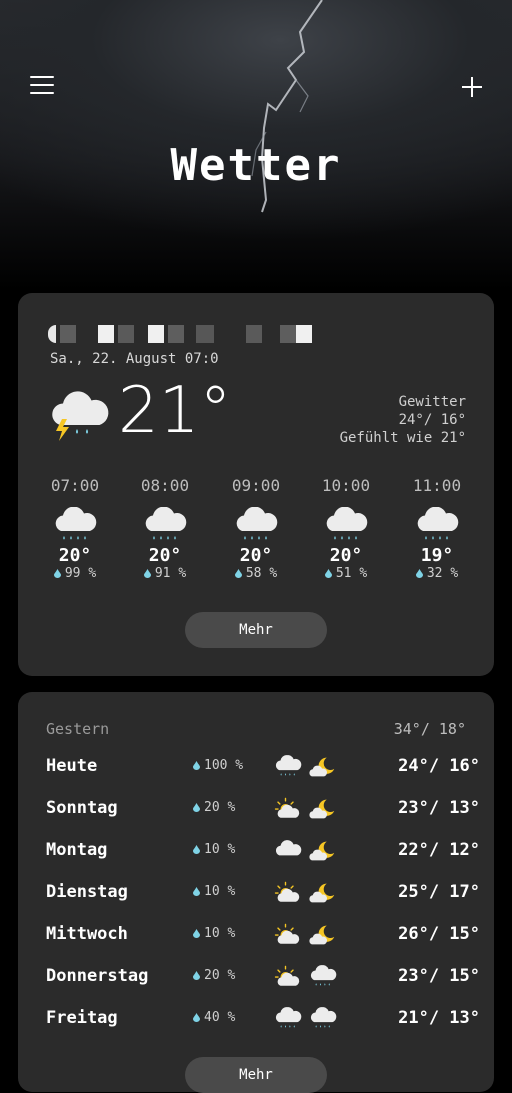  I want to click on high-low-text: 24°/ 16°, so click(432, 420).